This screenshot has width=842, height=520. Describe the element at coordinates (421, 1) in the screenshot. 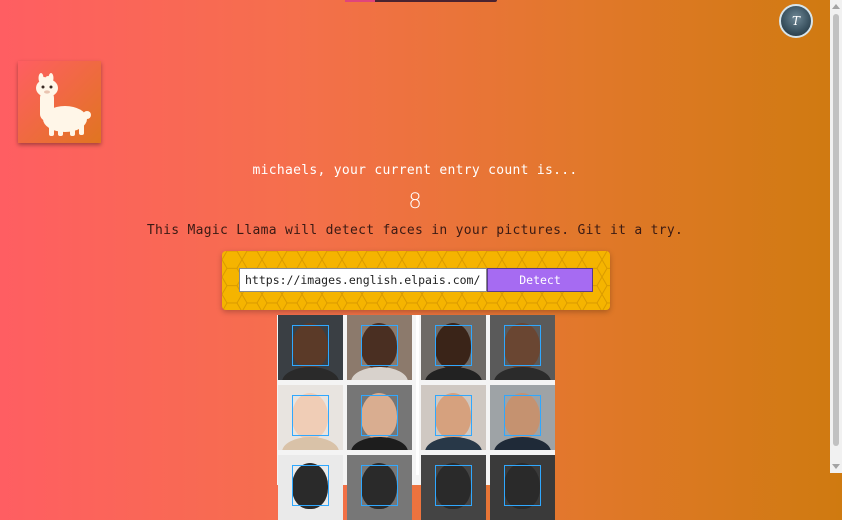

I see `top-tab-indicator` at that location.